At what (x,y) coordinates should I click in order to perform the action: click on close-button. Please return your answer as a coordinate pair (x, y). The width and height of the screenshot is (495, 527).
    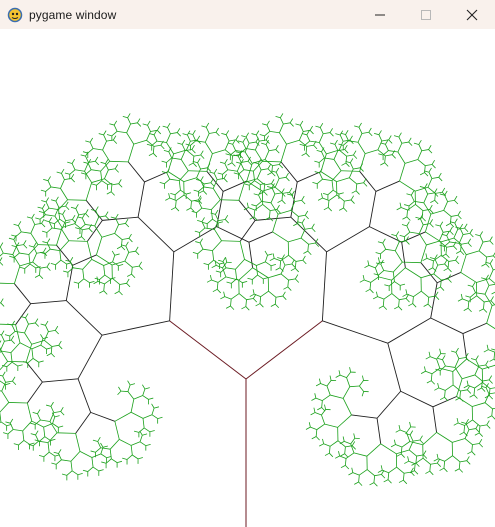
    Looking at the image, I should click on (472, 14).